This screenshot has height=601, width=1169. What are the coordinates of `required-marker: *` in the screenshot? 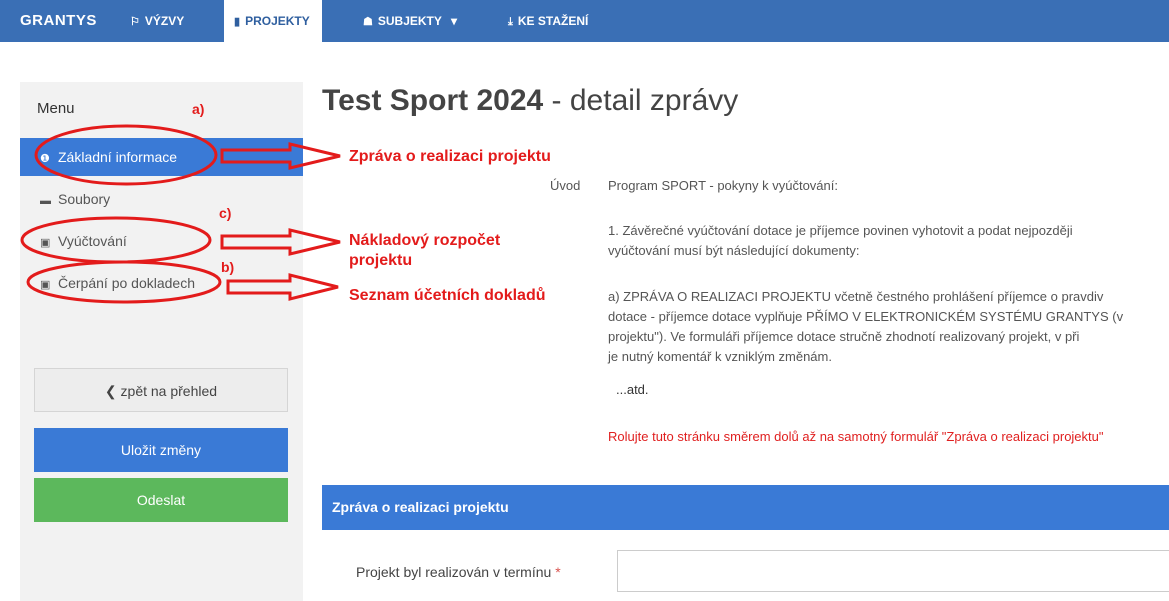 It's located at (558, 572).